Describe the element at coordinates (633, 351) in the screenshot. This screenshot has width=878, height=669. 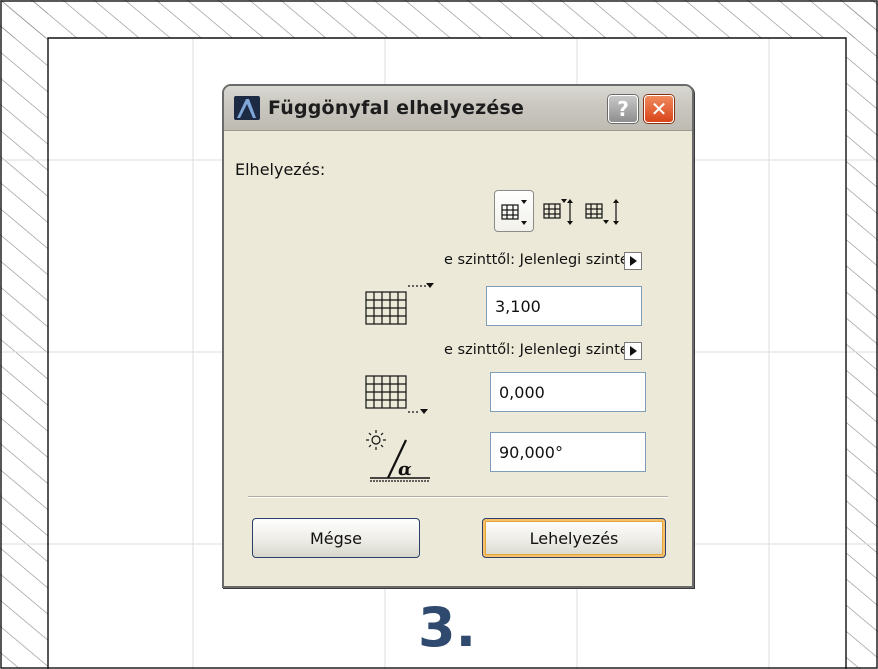
I see `bottom-level-popup-arrow-icon` at that location.